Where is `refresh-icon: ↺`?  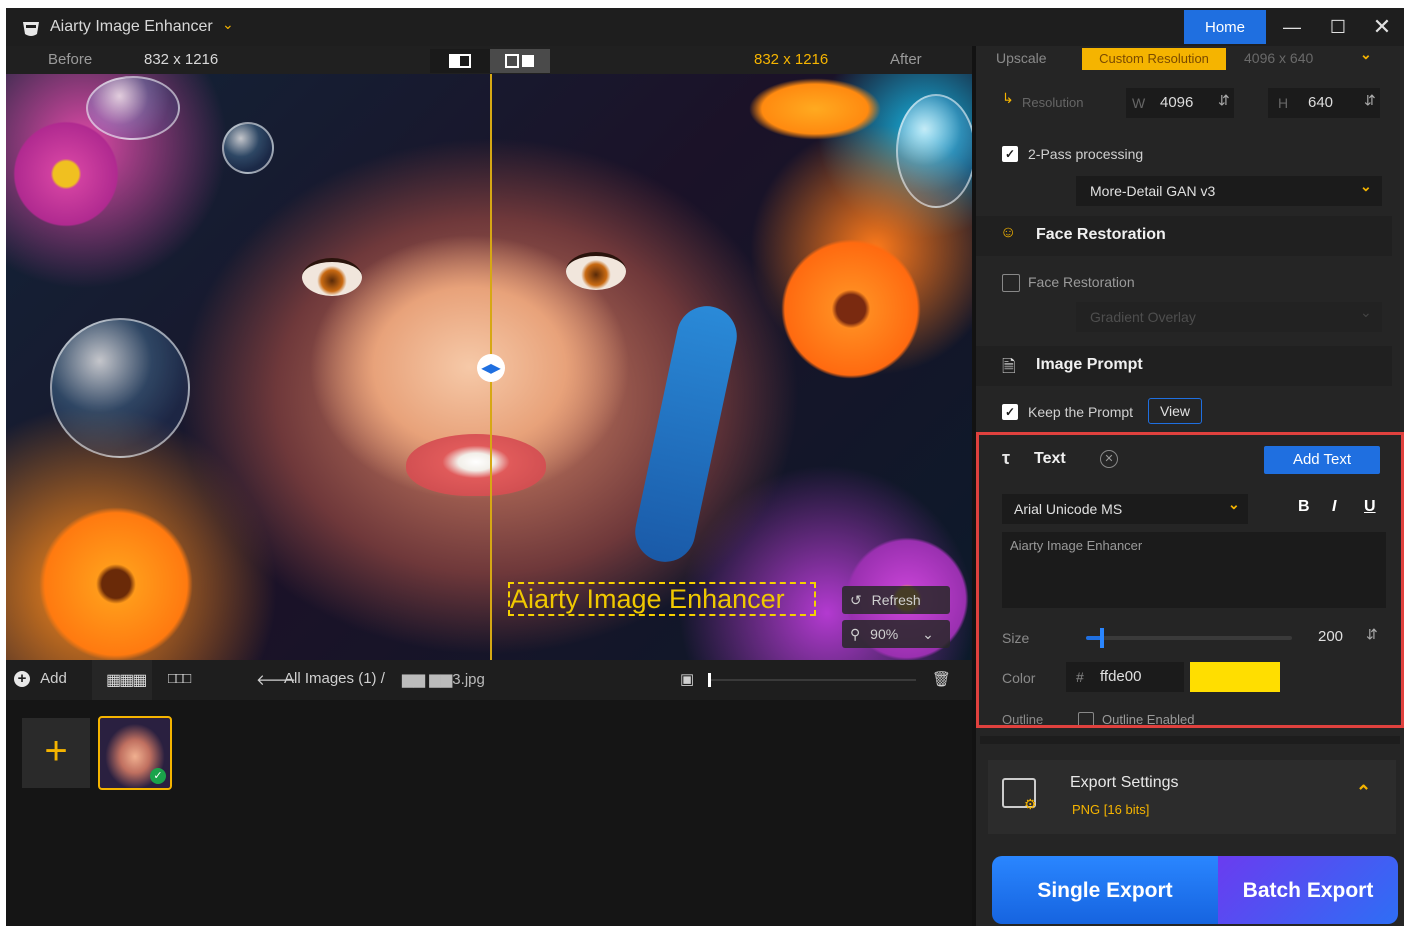 refresh-icon: ↺ is located at coordinates (856, 600).